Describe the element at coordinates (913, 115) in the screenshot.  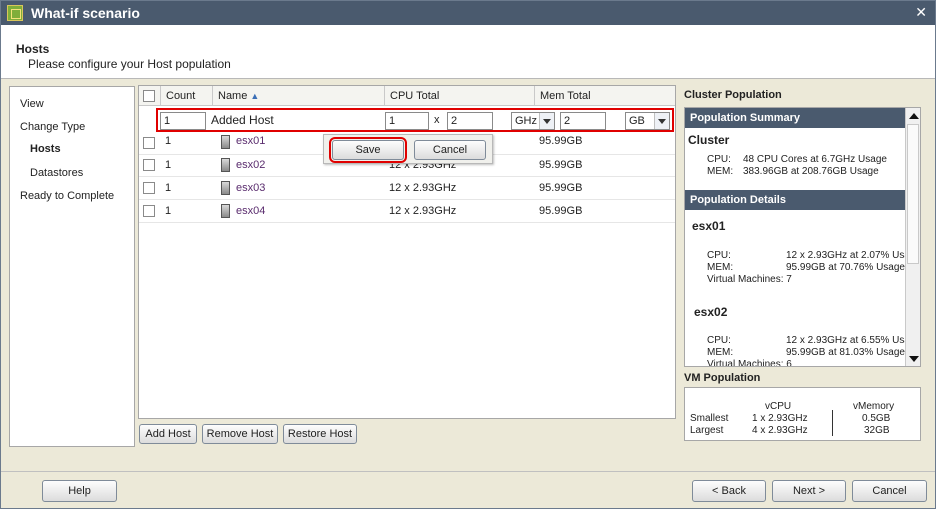
I see `scroll-up-icon` at that location.